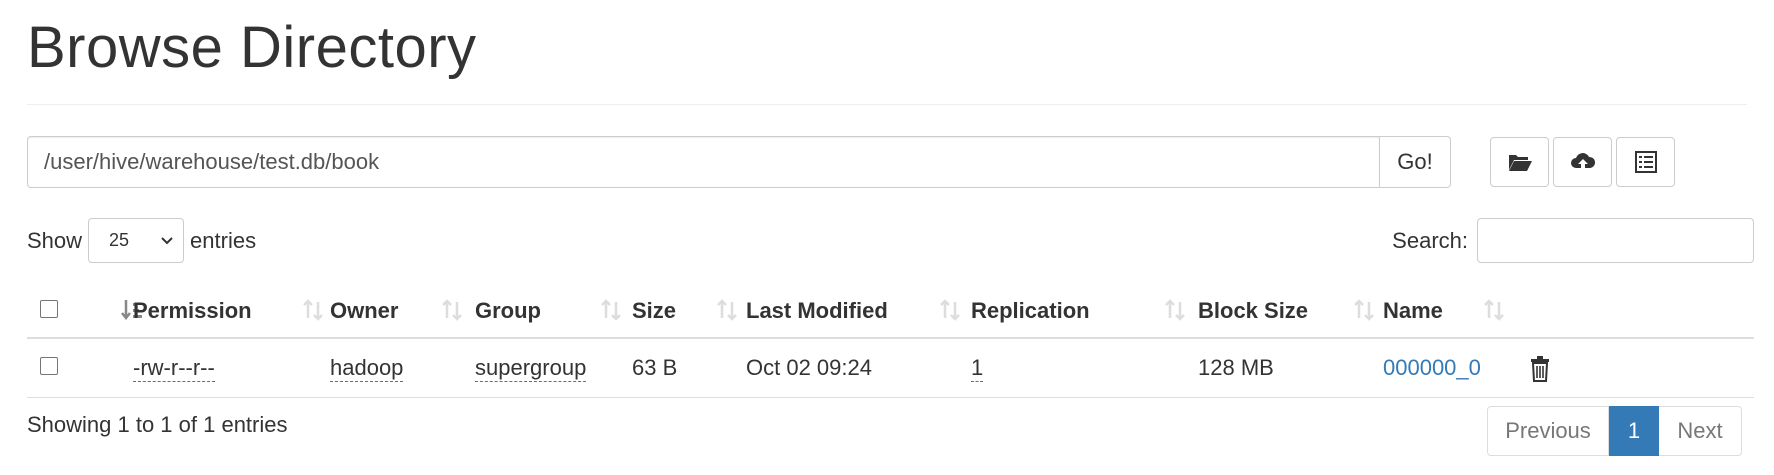 The height and width of the screenshot is (475, 1774). What do you see at coordinates (1290, 368) in the screenshot?
I see `block-size-cell: 128 MB` at bounding box center [1290, 368].